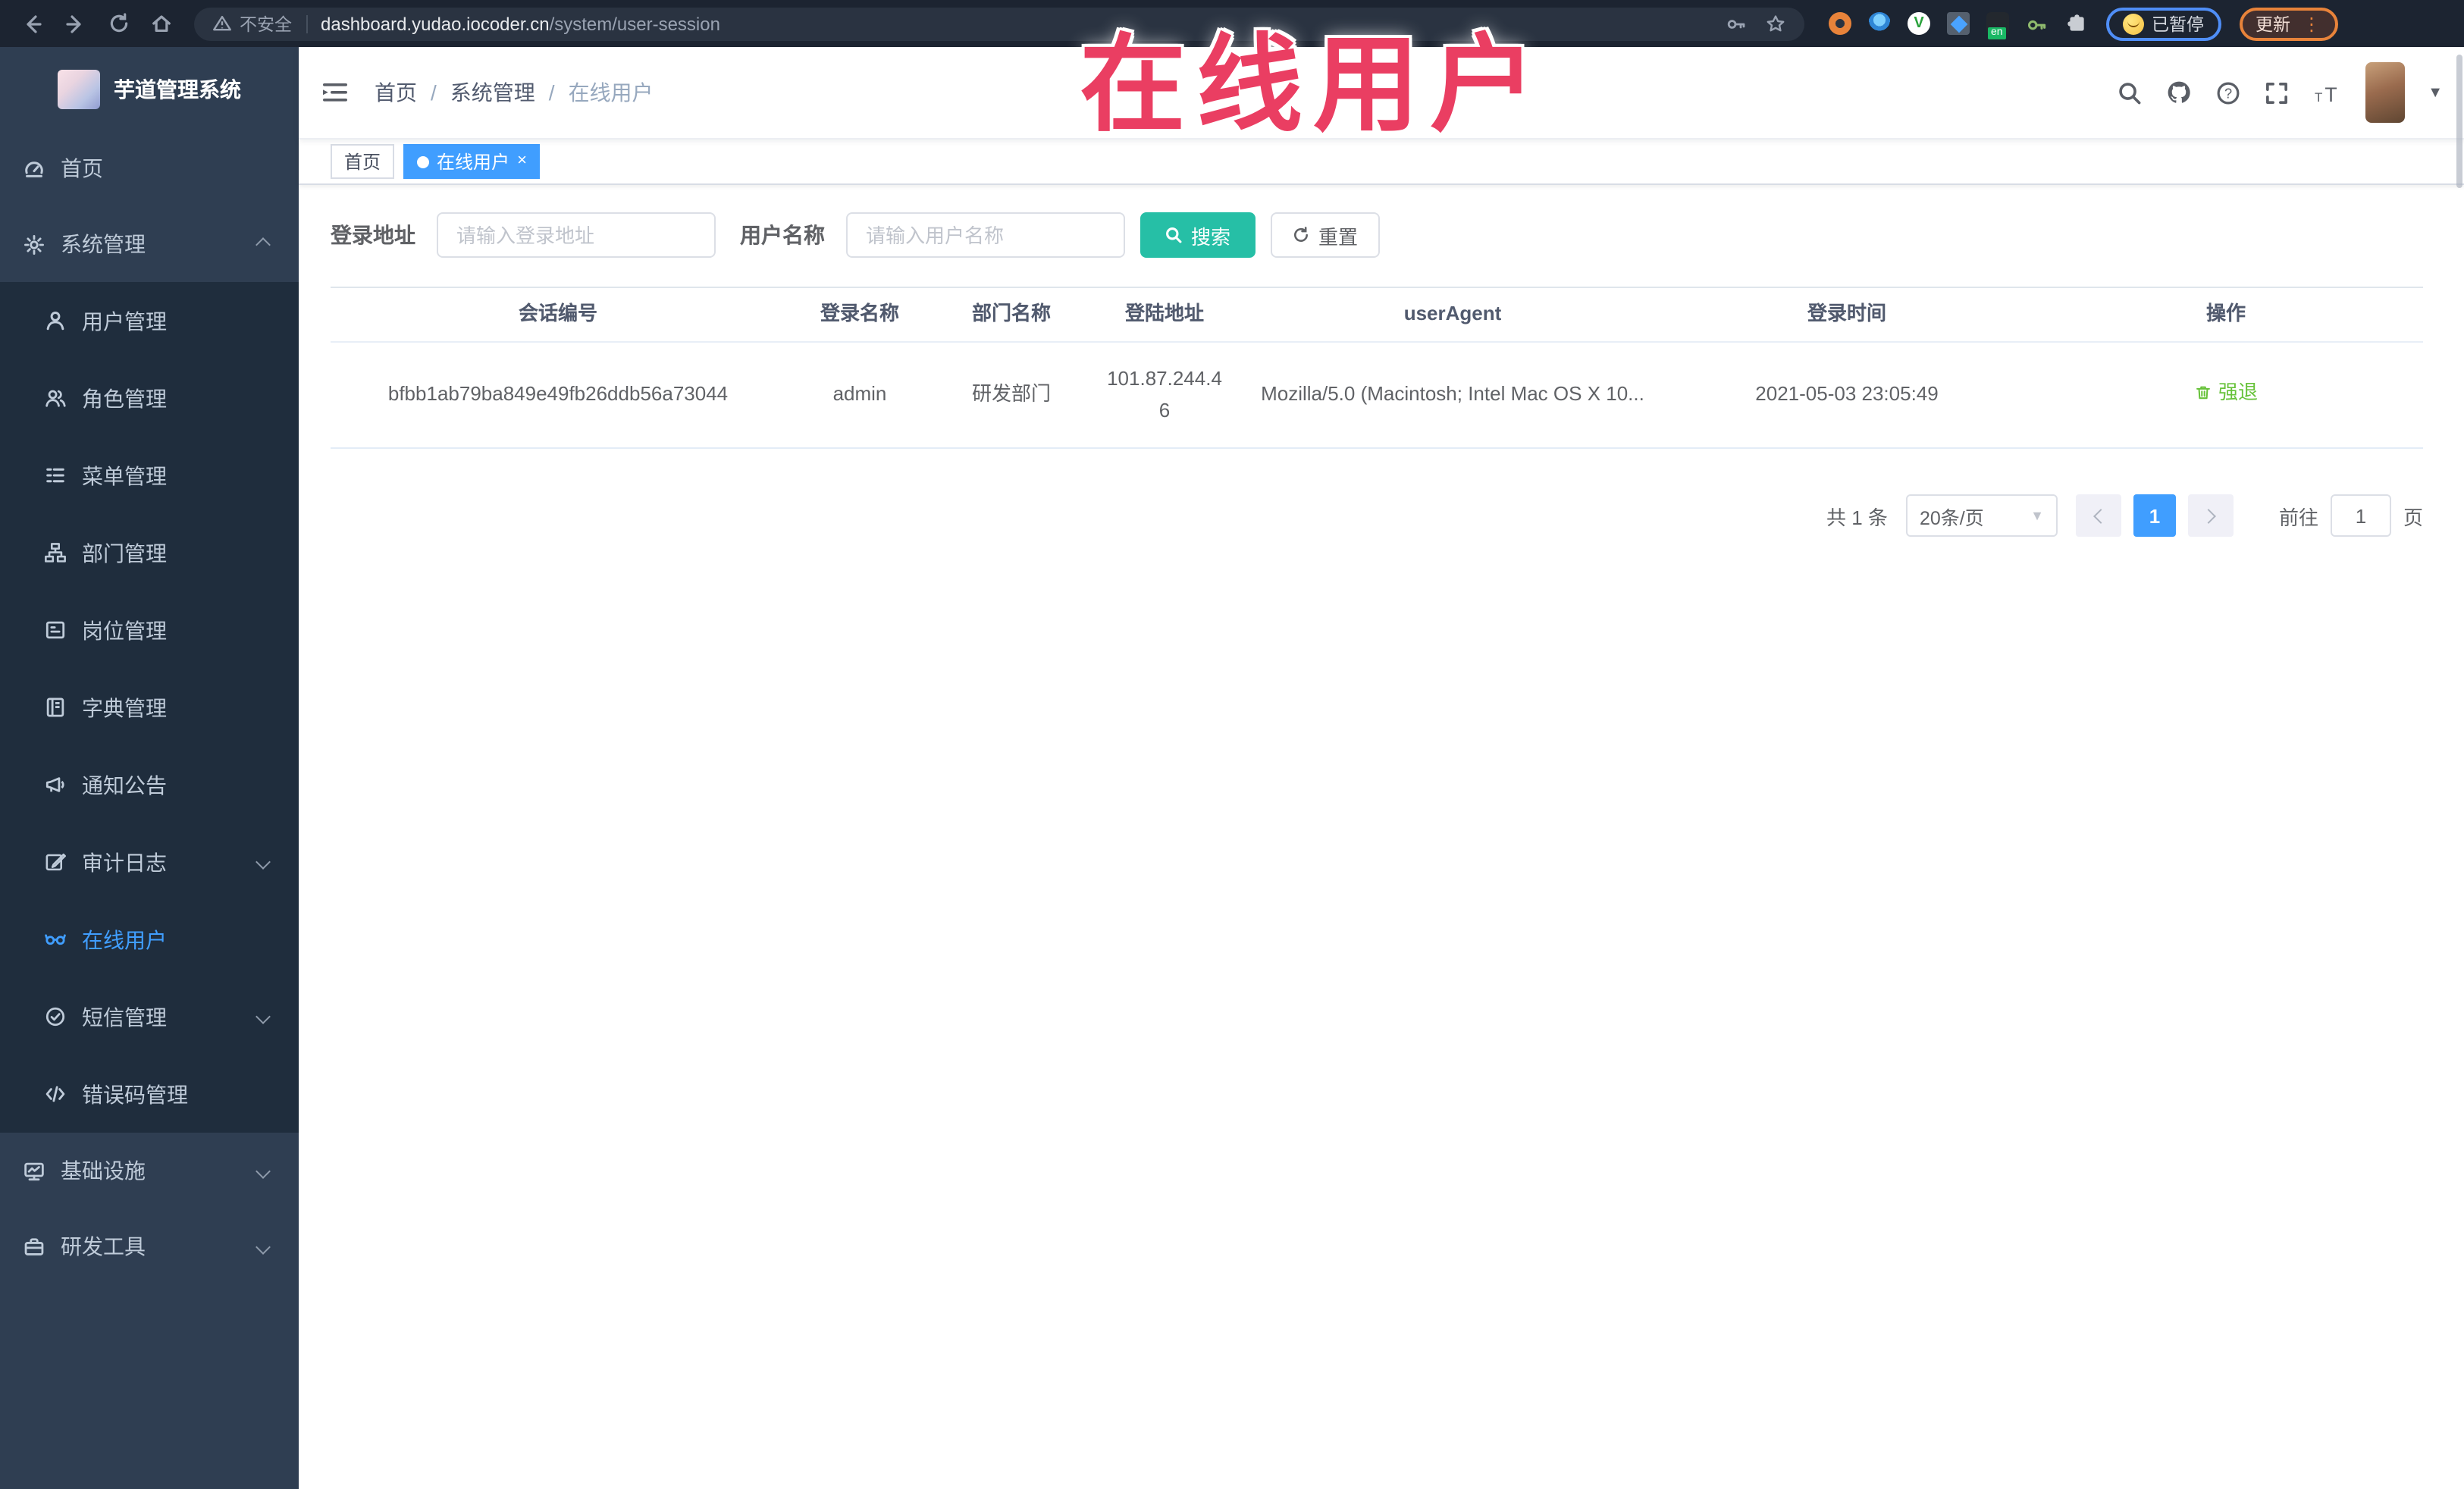 Image resolution: width=2464 pixels, height=1489 pixels. Describe the element at coordinates (363, 162) in the screenshot. I see `tab-home: 首页` at that location.